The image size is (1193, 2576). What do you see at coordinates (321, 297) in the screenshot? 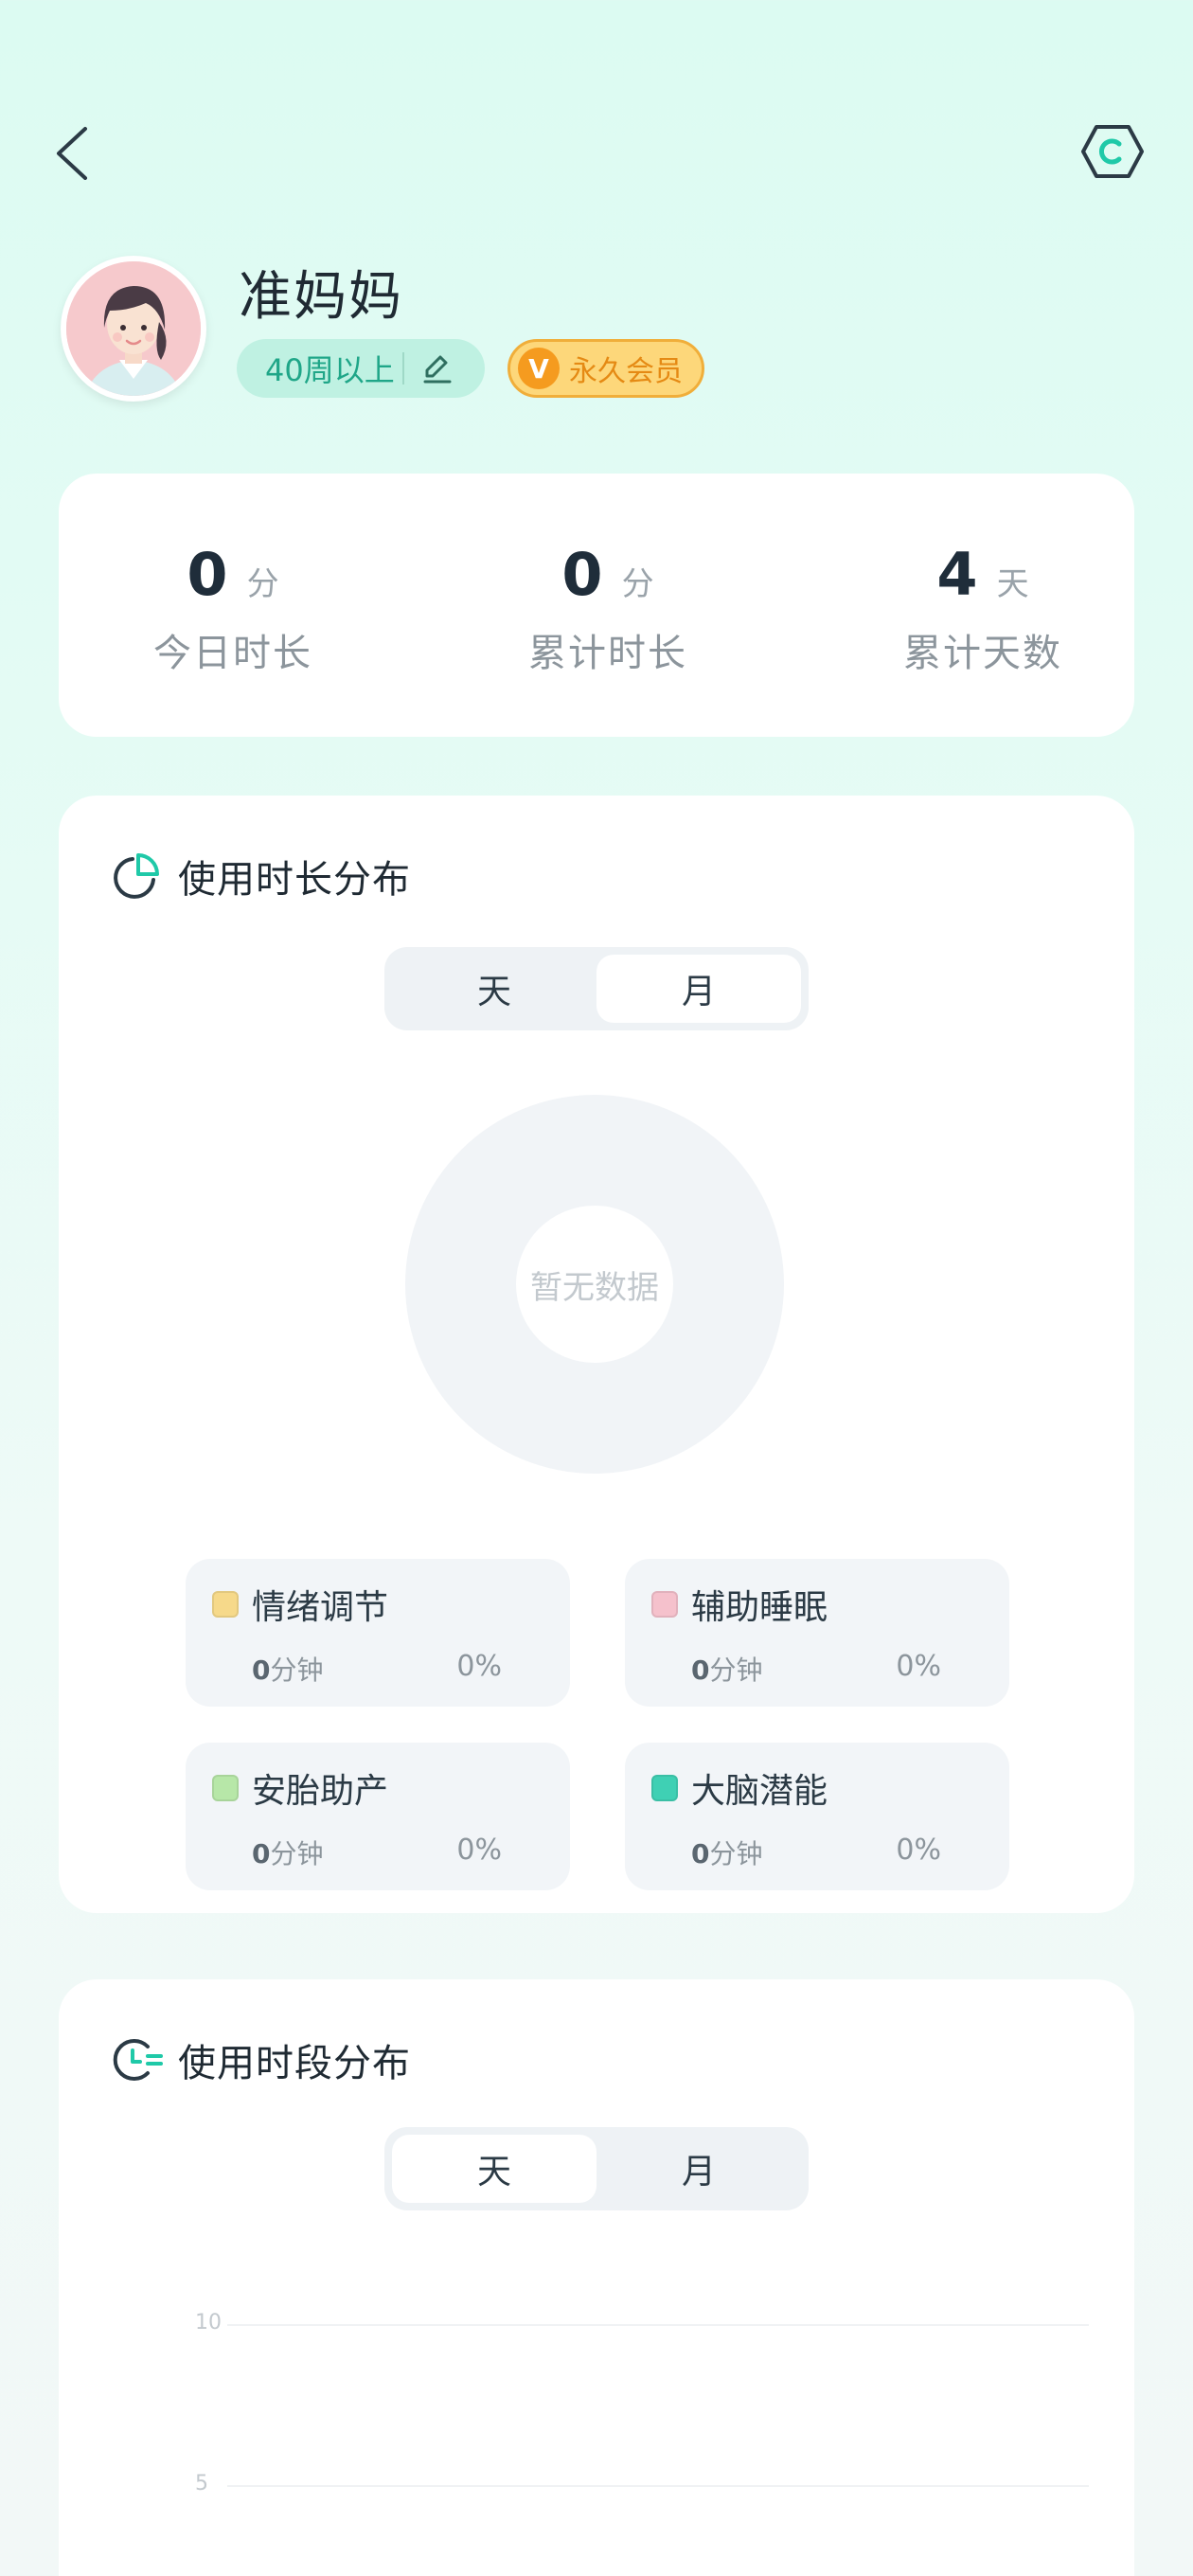
I see `user-name: 准妈妈` at bounding box center [321, 297].